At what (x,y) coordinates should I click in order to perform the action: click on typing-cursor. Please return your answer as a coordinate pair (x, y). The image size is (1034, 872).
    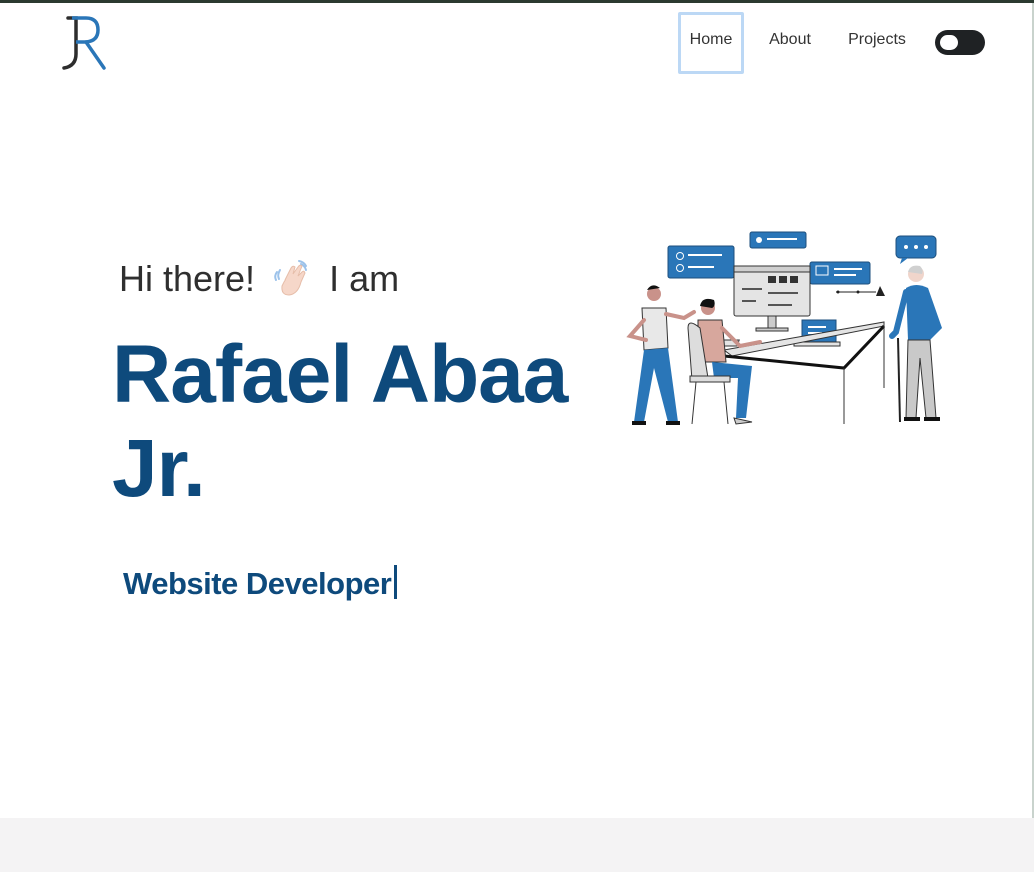
    Looking at the image, I should click on (396, 582).